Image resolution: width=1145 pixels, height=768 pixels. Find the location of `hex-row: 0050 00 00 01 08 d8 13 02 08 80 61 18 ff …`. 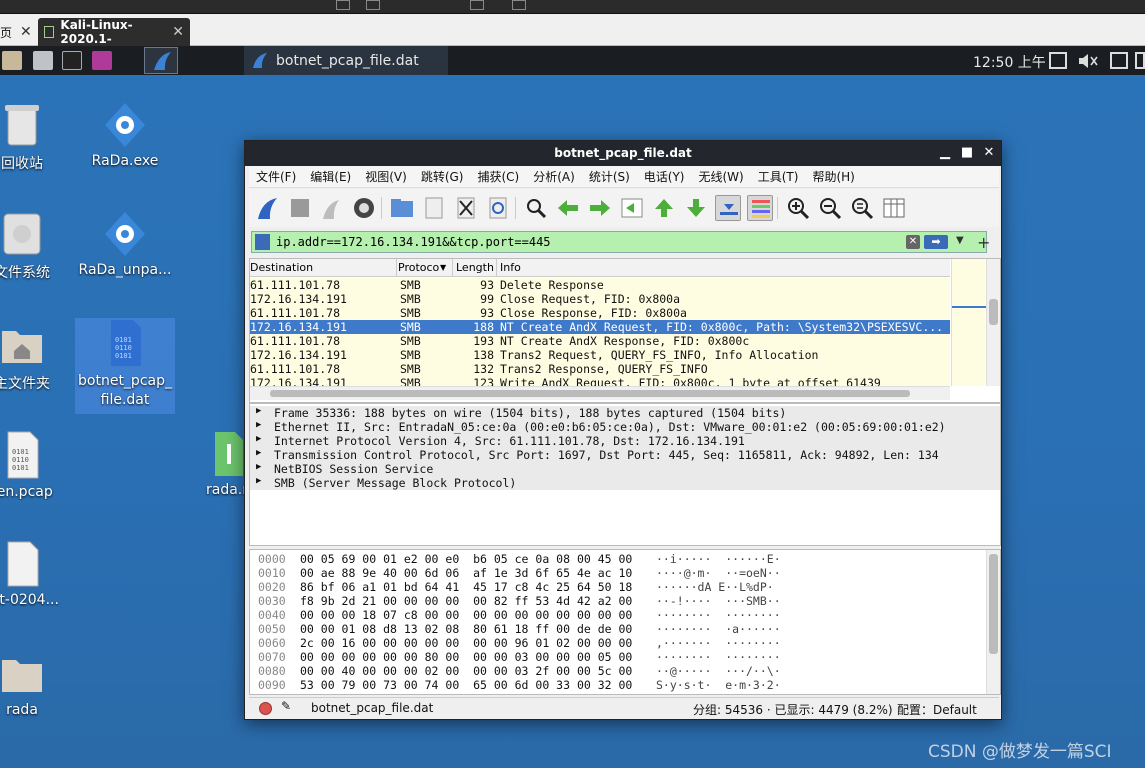

hex-row: 0050 00 00 01 08 d8 13 02 08 80 61 18 ff … is located at coordinates (618, 629).